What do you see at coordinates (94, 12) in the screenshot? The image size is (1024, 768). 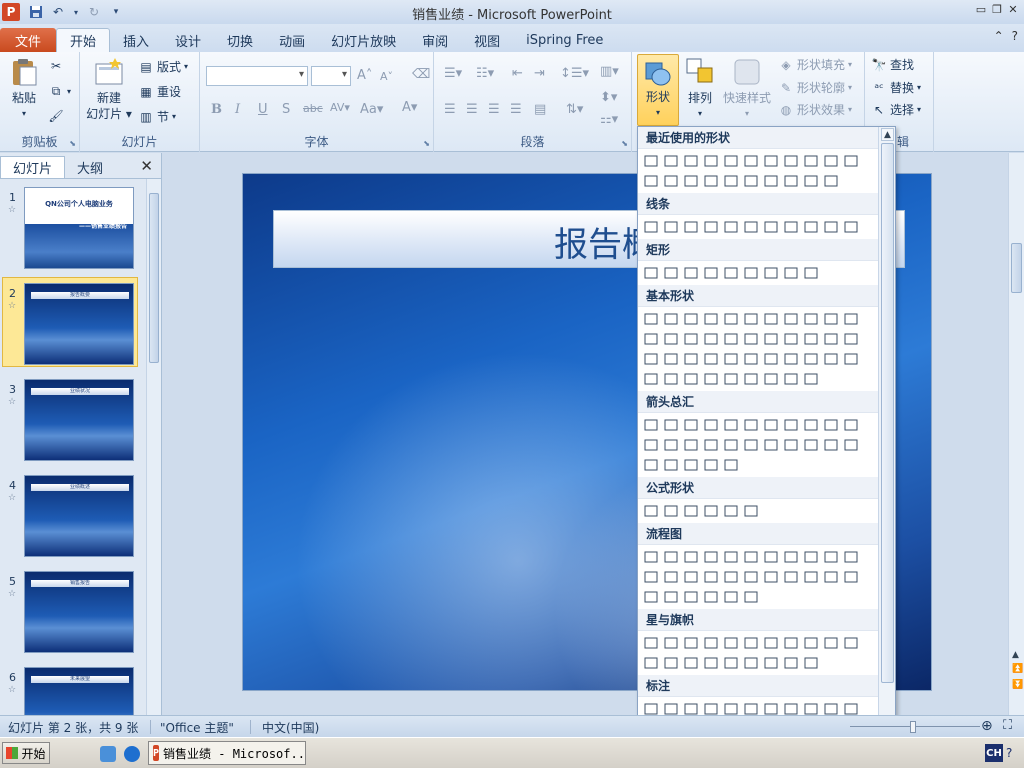 I see `redo-icon: ↻` at bounding box center [94, 12].